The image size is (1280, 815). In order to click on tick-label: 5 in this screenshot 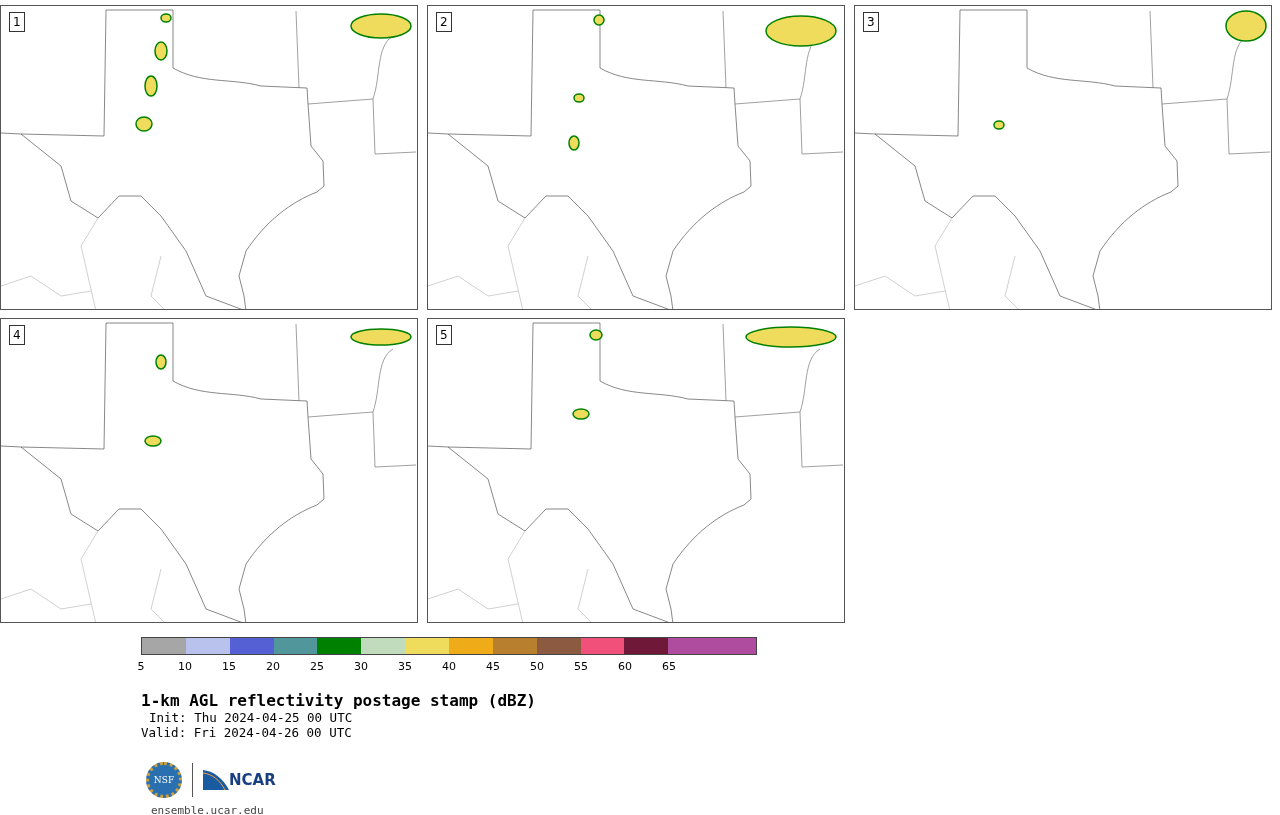, I will do `click(141, 666)`.